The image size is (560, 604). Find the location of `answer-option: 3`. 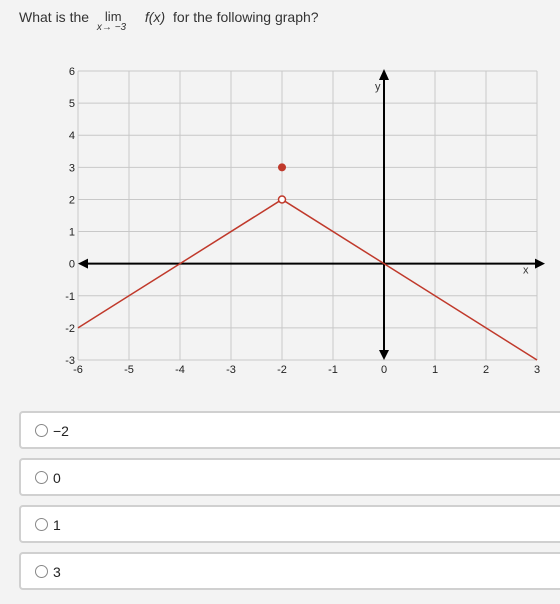

answer-option: 3 is located at coordinates (289, 571).